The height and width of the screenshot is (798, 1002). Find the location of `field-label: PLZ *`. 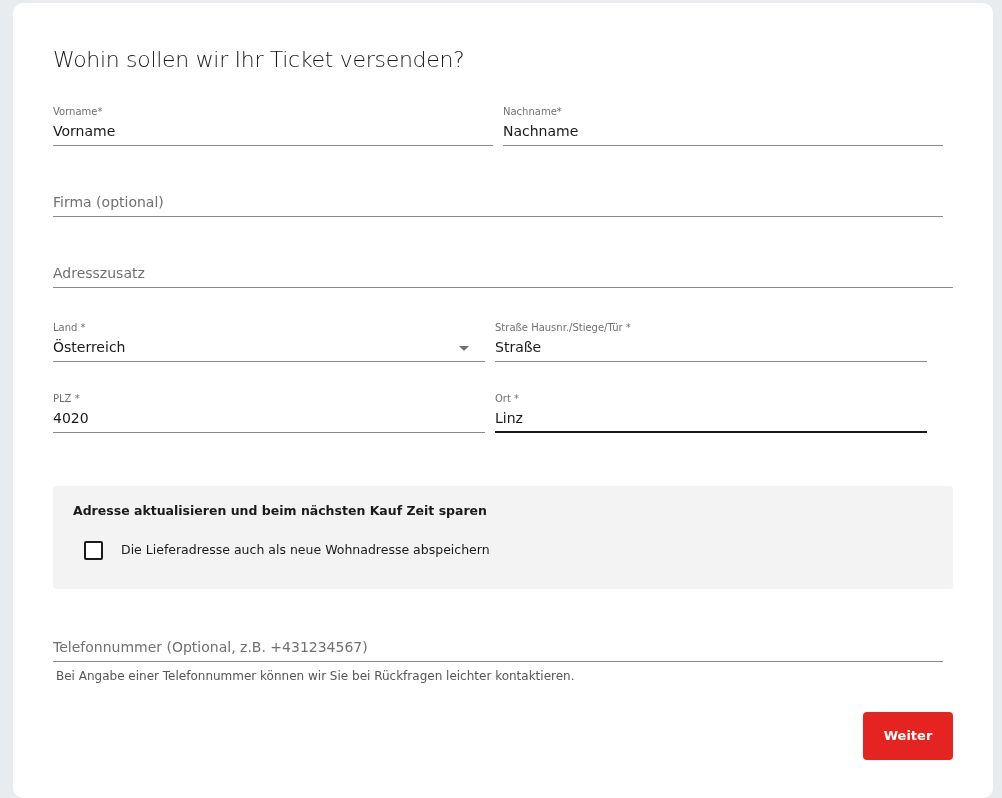

field-label: PLZ * is located at coordinates (67, 398).